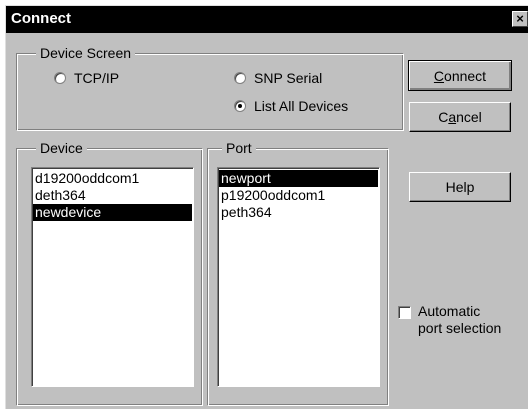 The height and width of the screenshot is (409, 528). What do you see at coordinates (298, 178) in the screenshot?
I see `port-list-item-selected: newport` at bounding box center [298, 178].